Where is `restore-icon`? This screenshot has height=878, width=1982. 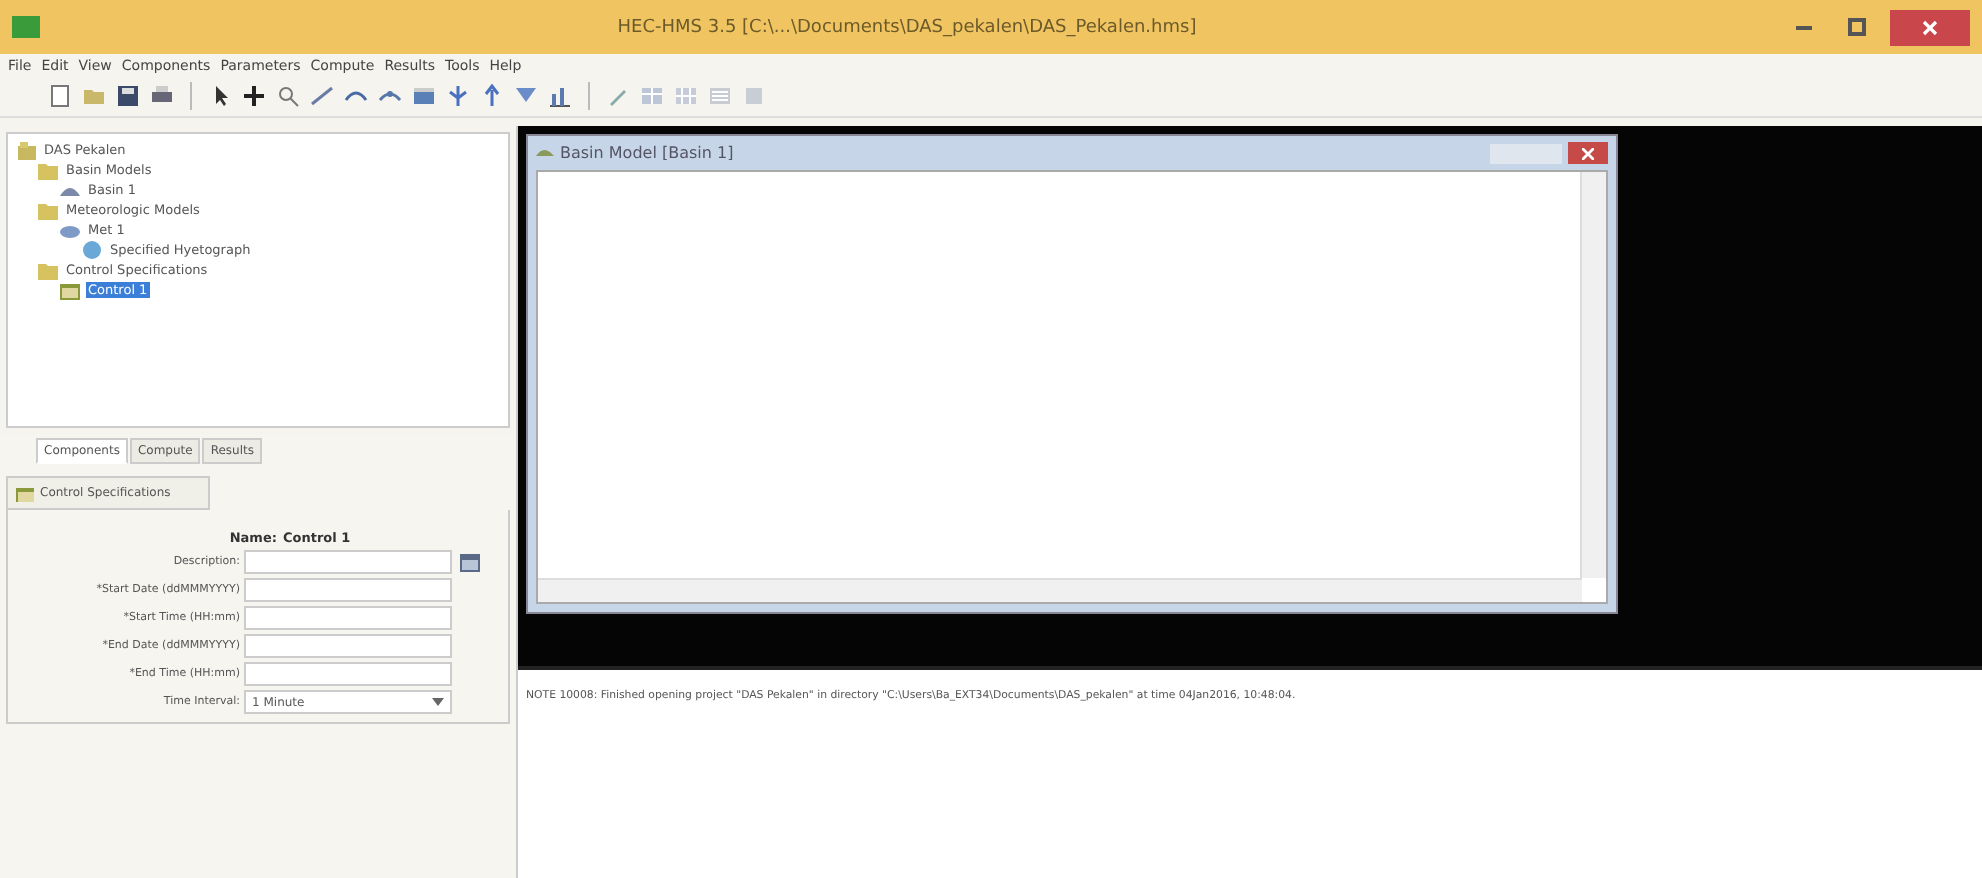 restore-icon is located at coordinates (1856, 27).